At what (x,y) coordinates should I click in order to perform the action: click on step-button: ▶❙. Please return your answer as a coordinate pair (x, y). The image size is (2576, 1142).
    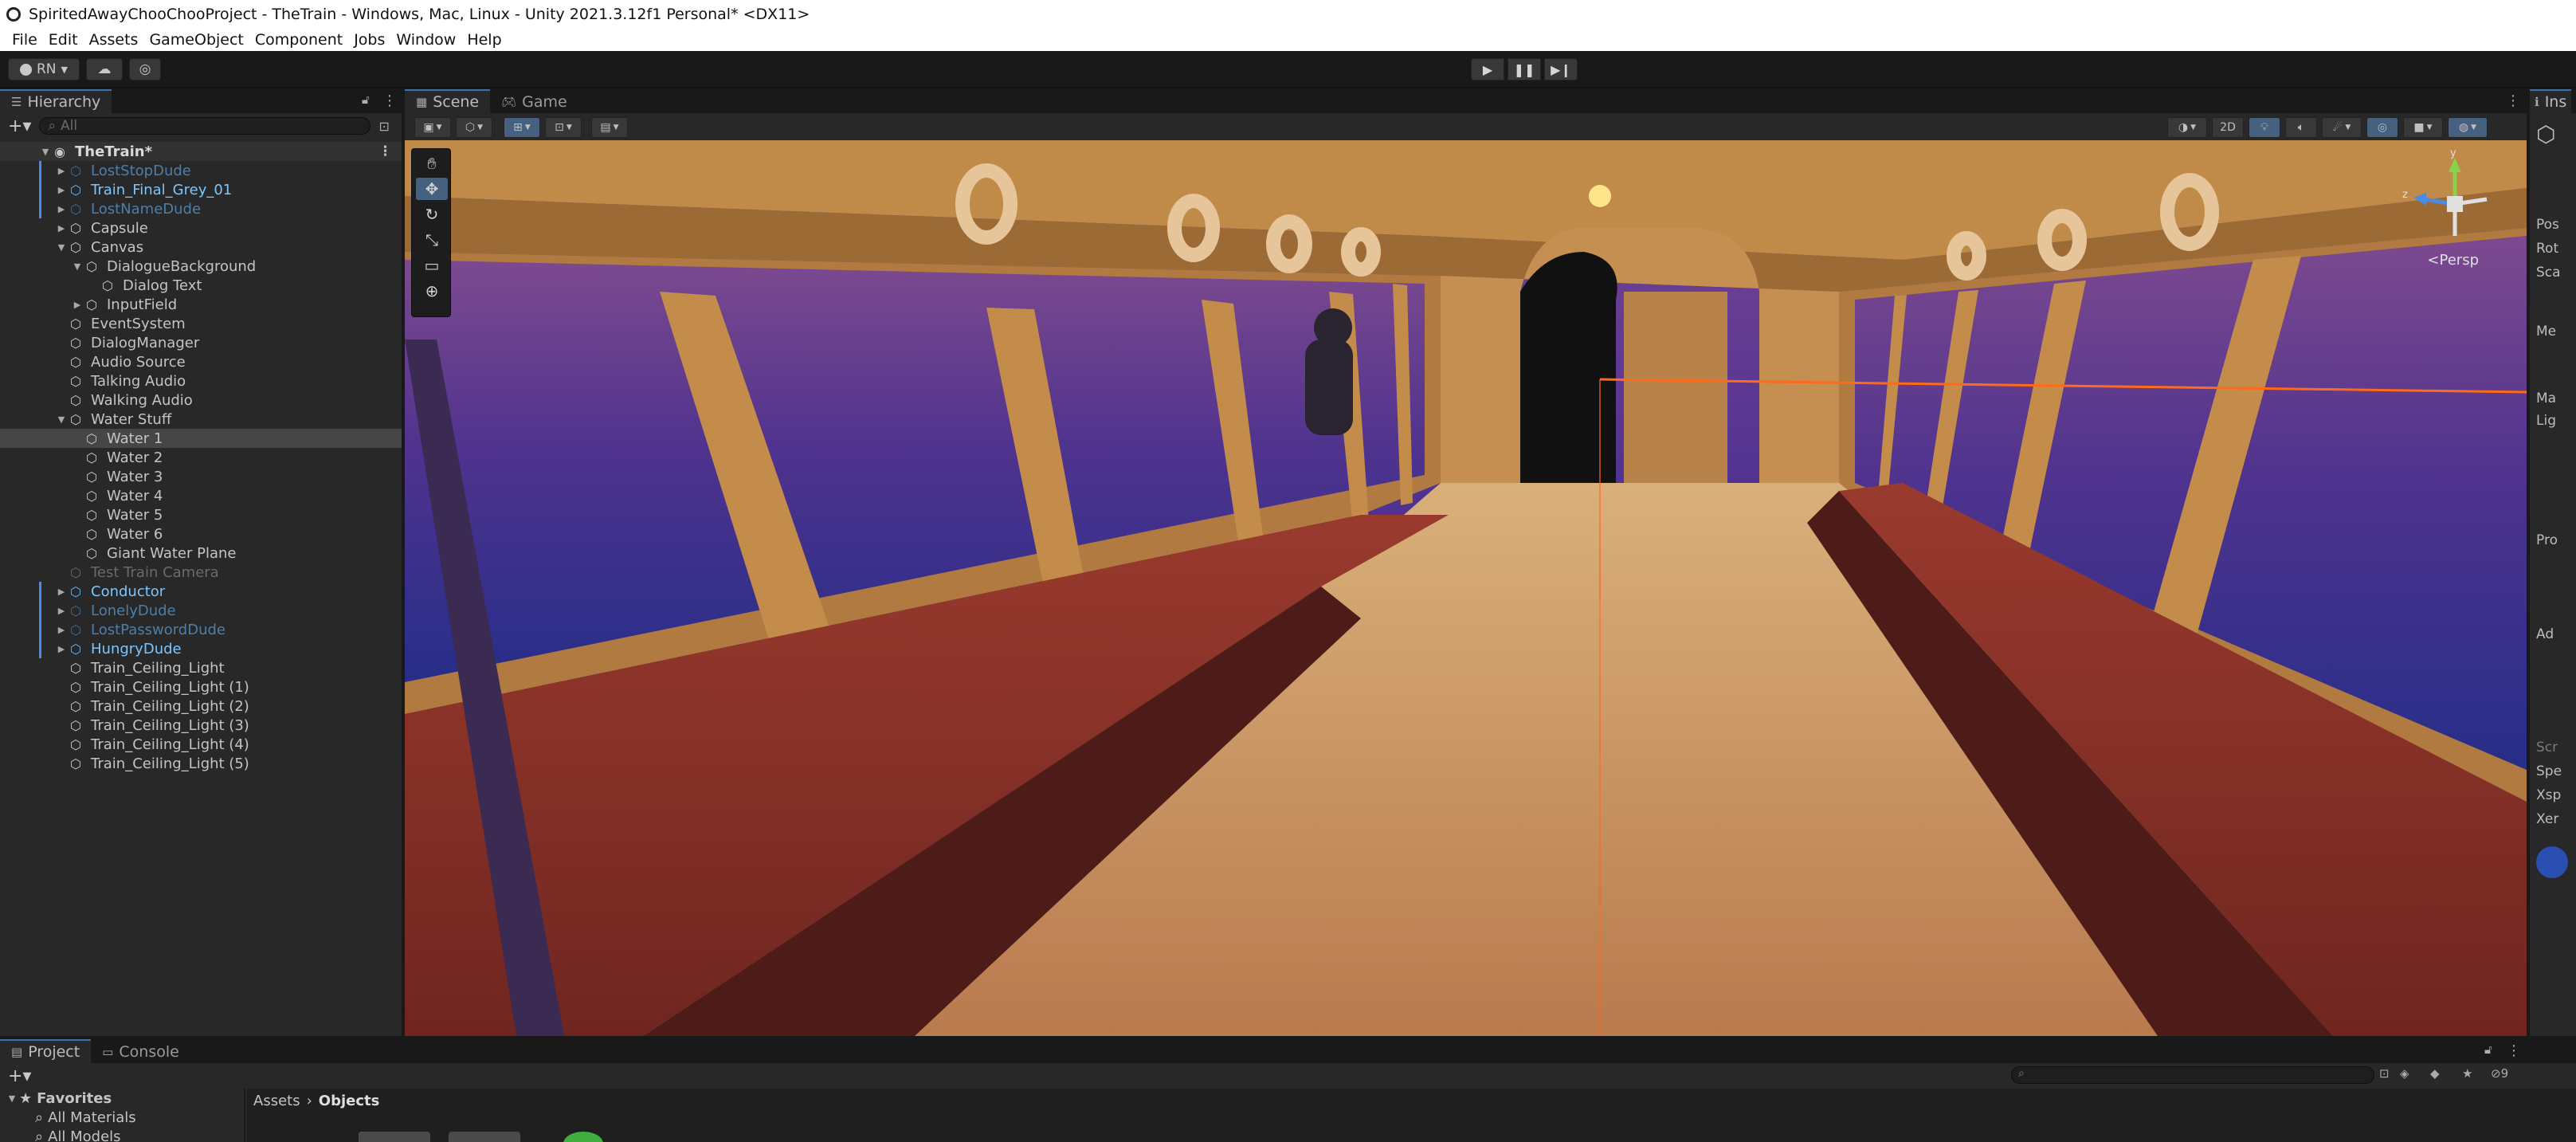
    Looking at the image, I should click on (1561, 69).